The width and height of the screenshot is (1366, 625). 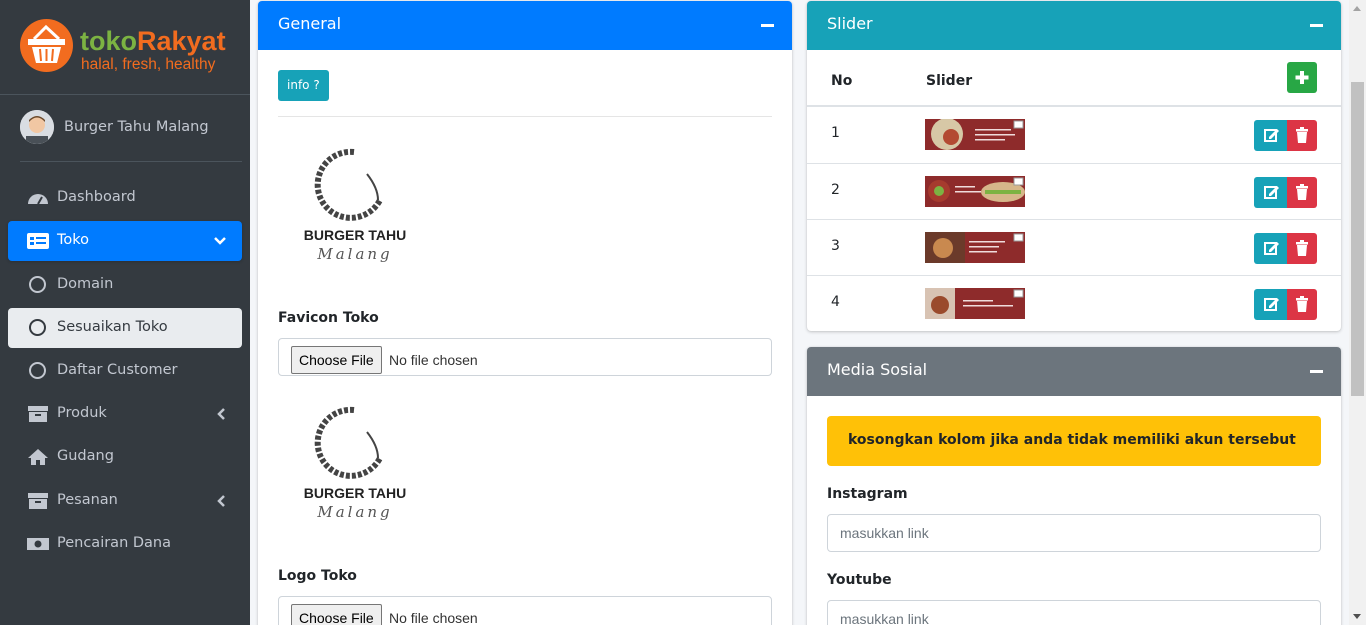 What do you see at coordinates (125, 501) in the screenshot?
I see `sidebar-item-pesanan: Pesanan` at bounding box center [125, 501].